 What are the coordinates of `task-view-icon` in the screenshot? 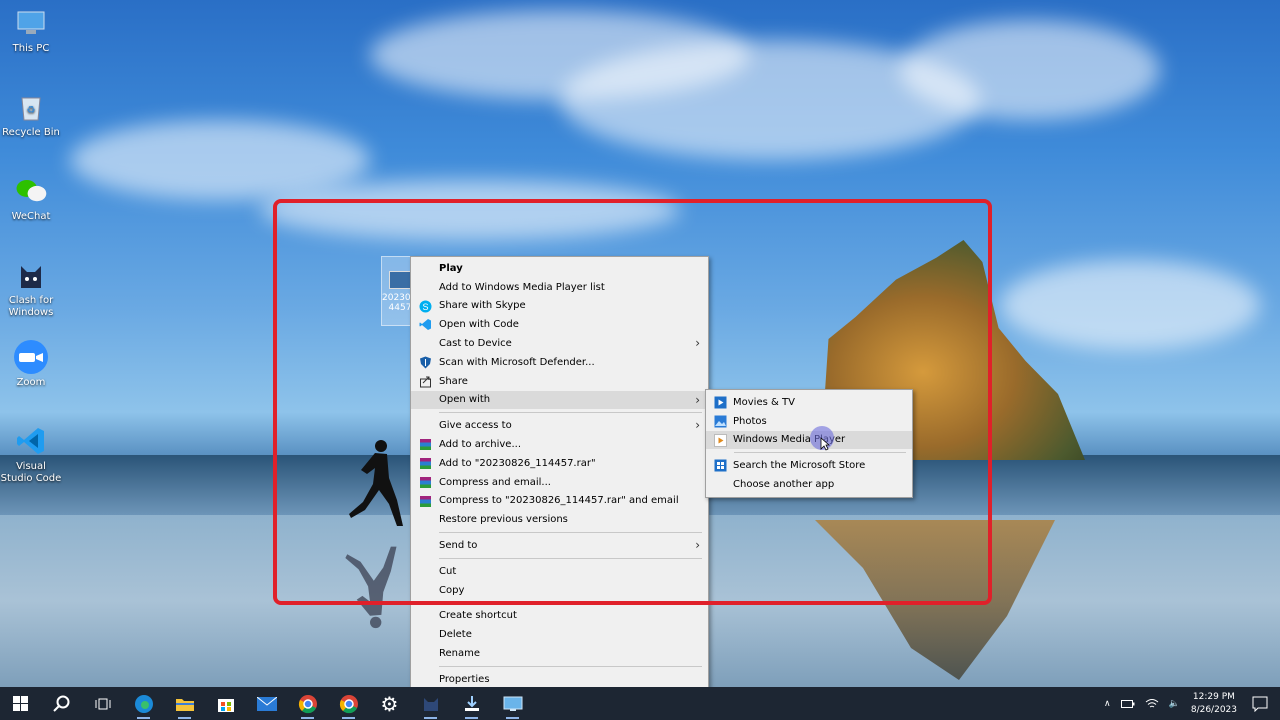 It's located at (102, 703).